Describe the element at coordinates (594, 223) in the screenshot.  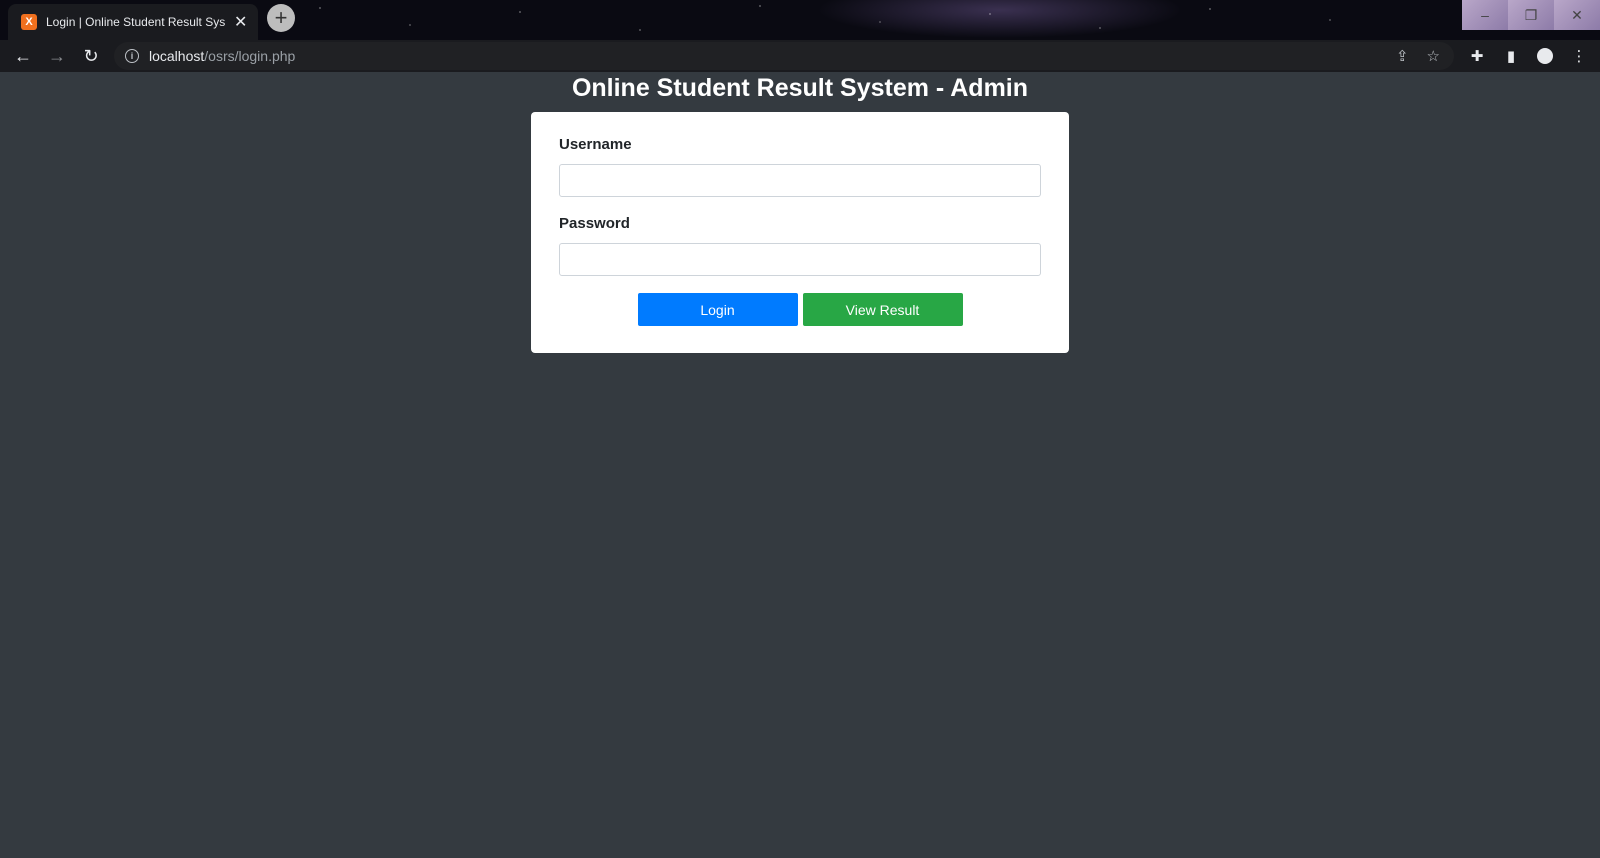
I see `password-label: Password` at that location.